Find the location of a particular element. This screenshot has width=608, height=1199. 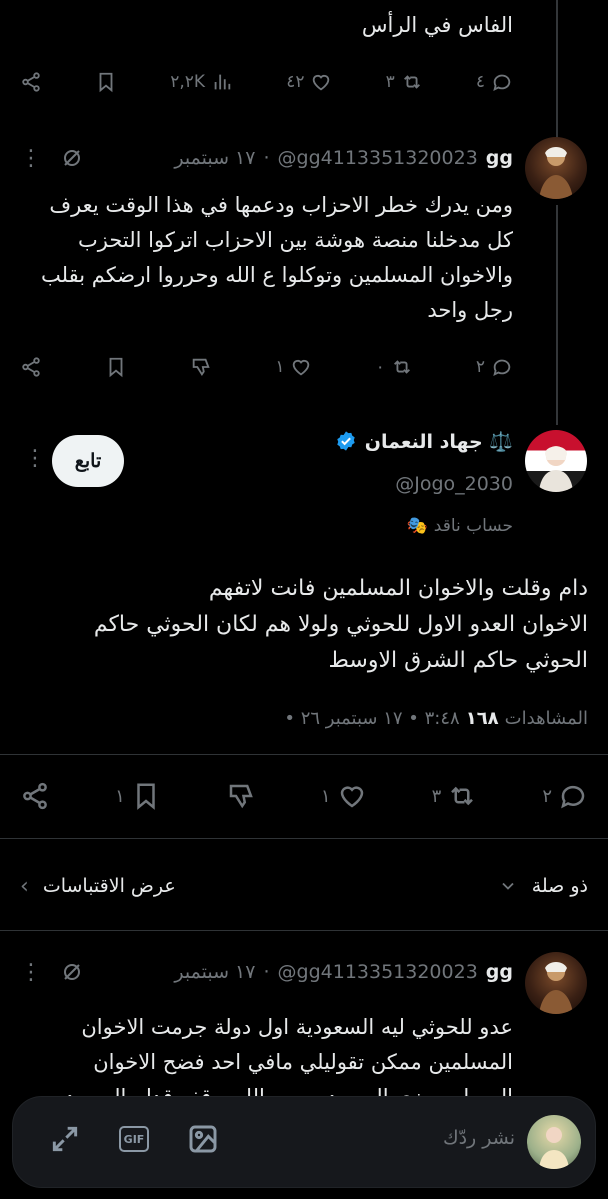

tweet-text-last-line: الفاس في الرأس is located at coordinates (437, 25).